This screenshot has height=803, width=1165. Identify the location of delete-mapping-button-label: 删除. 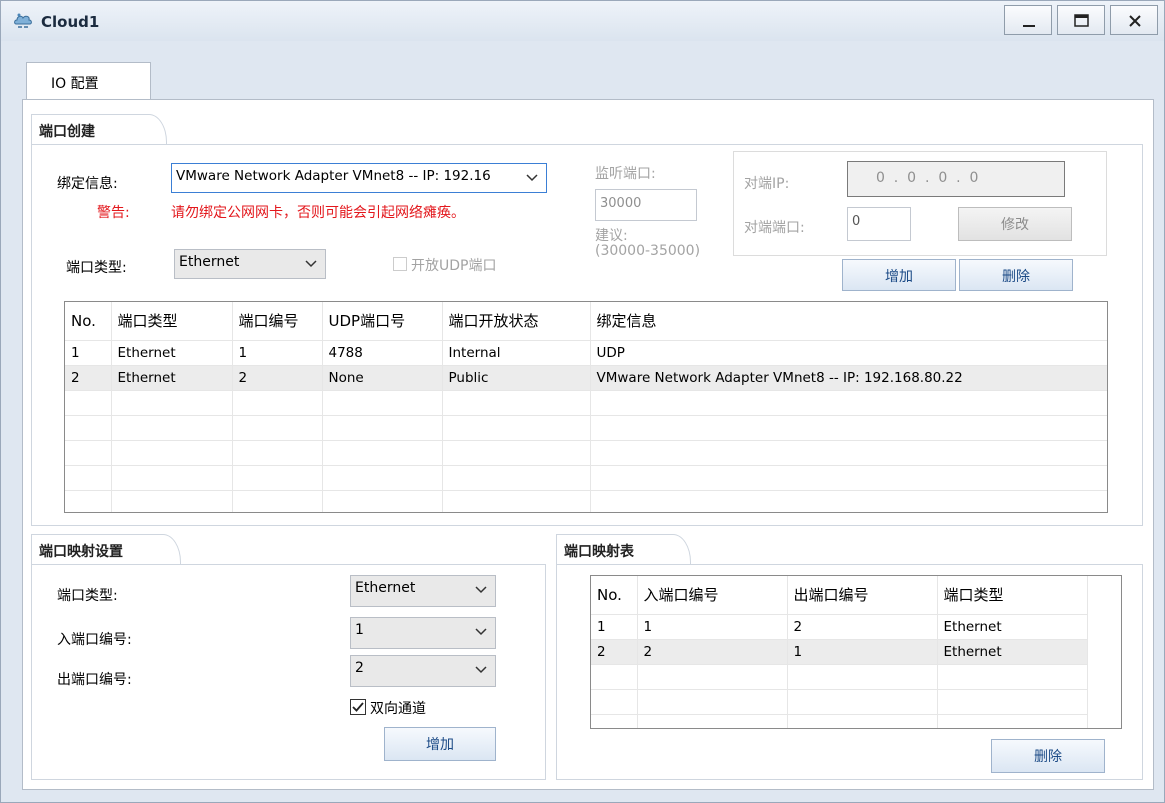
(1048, 757).